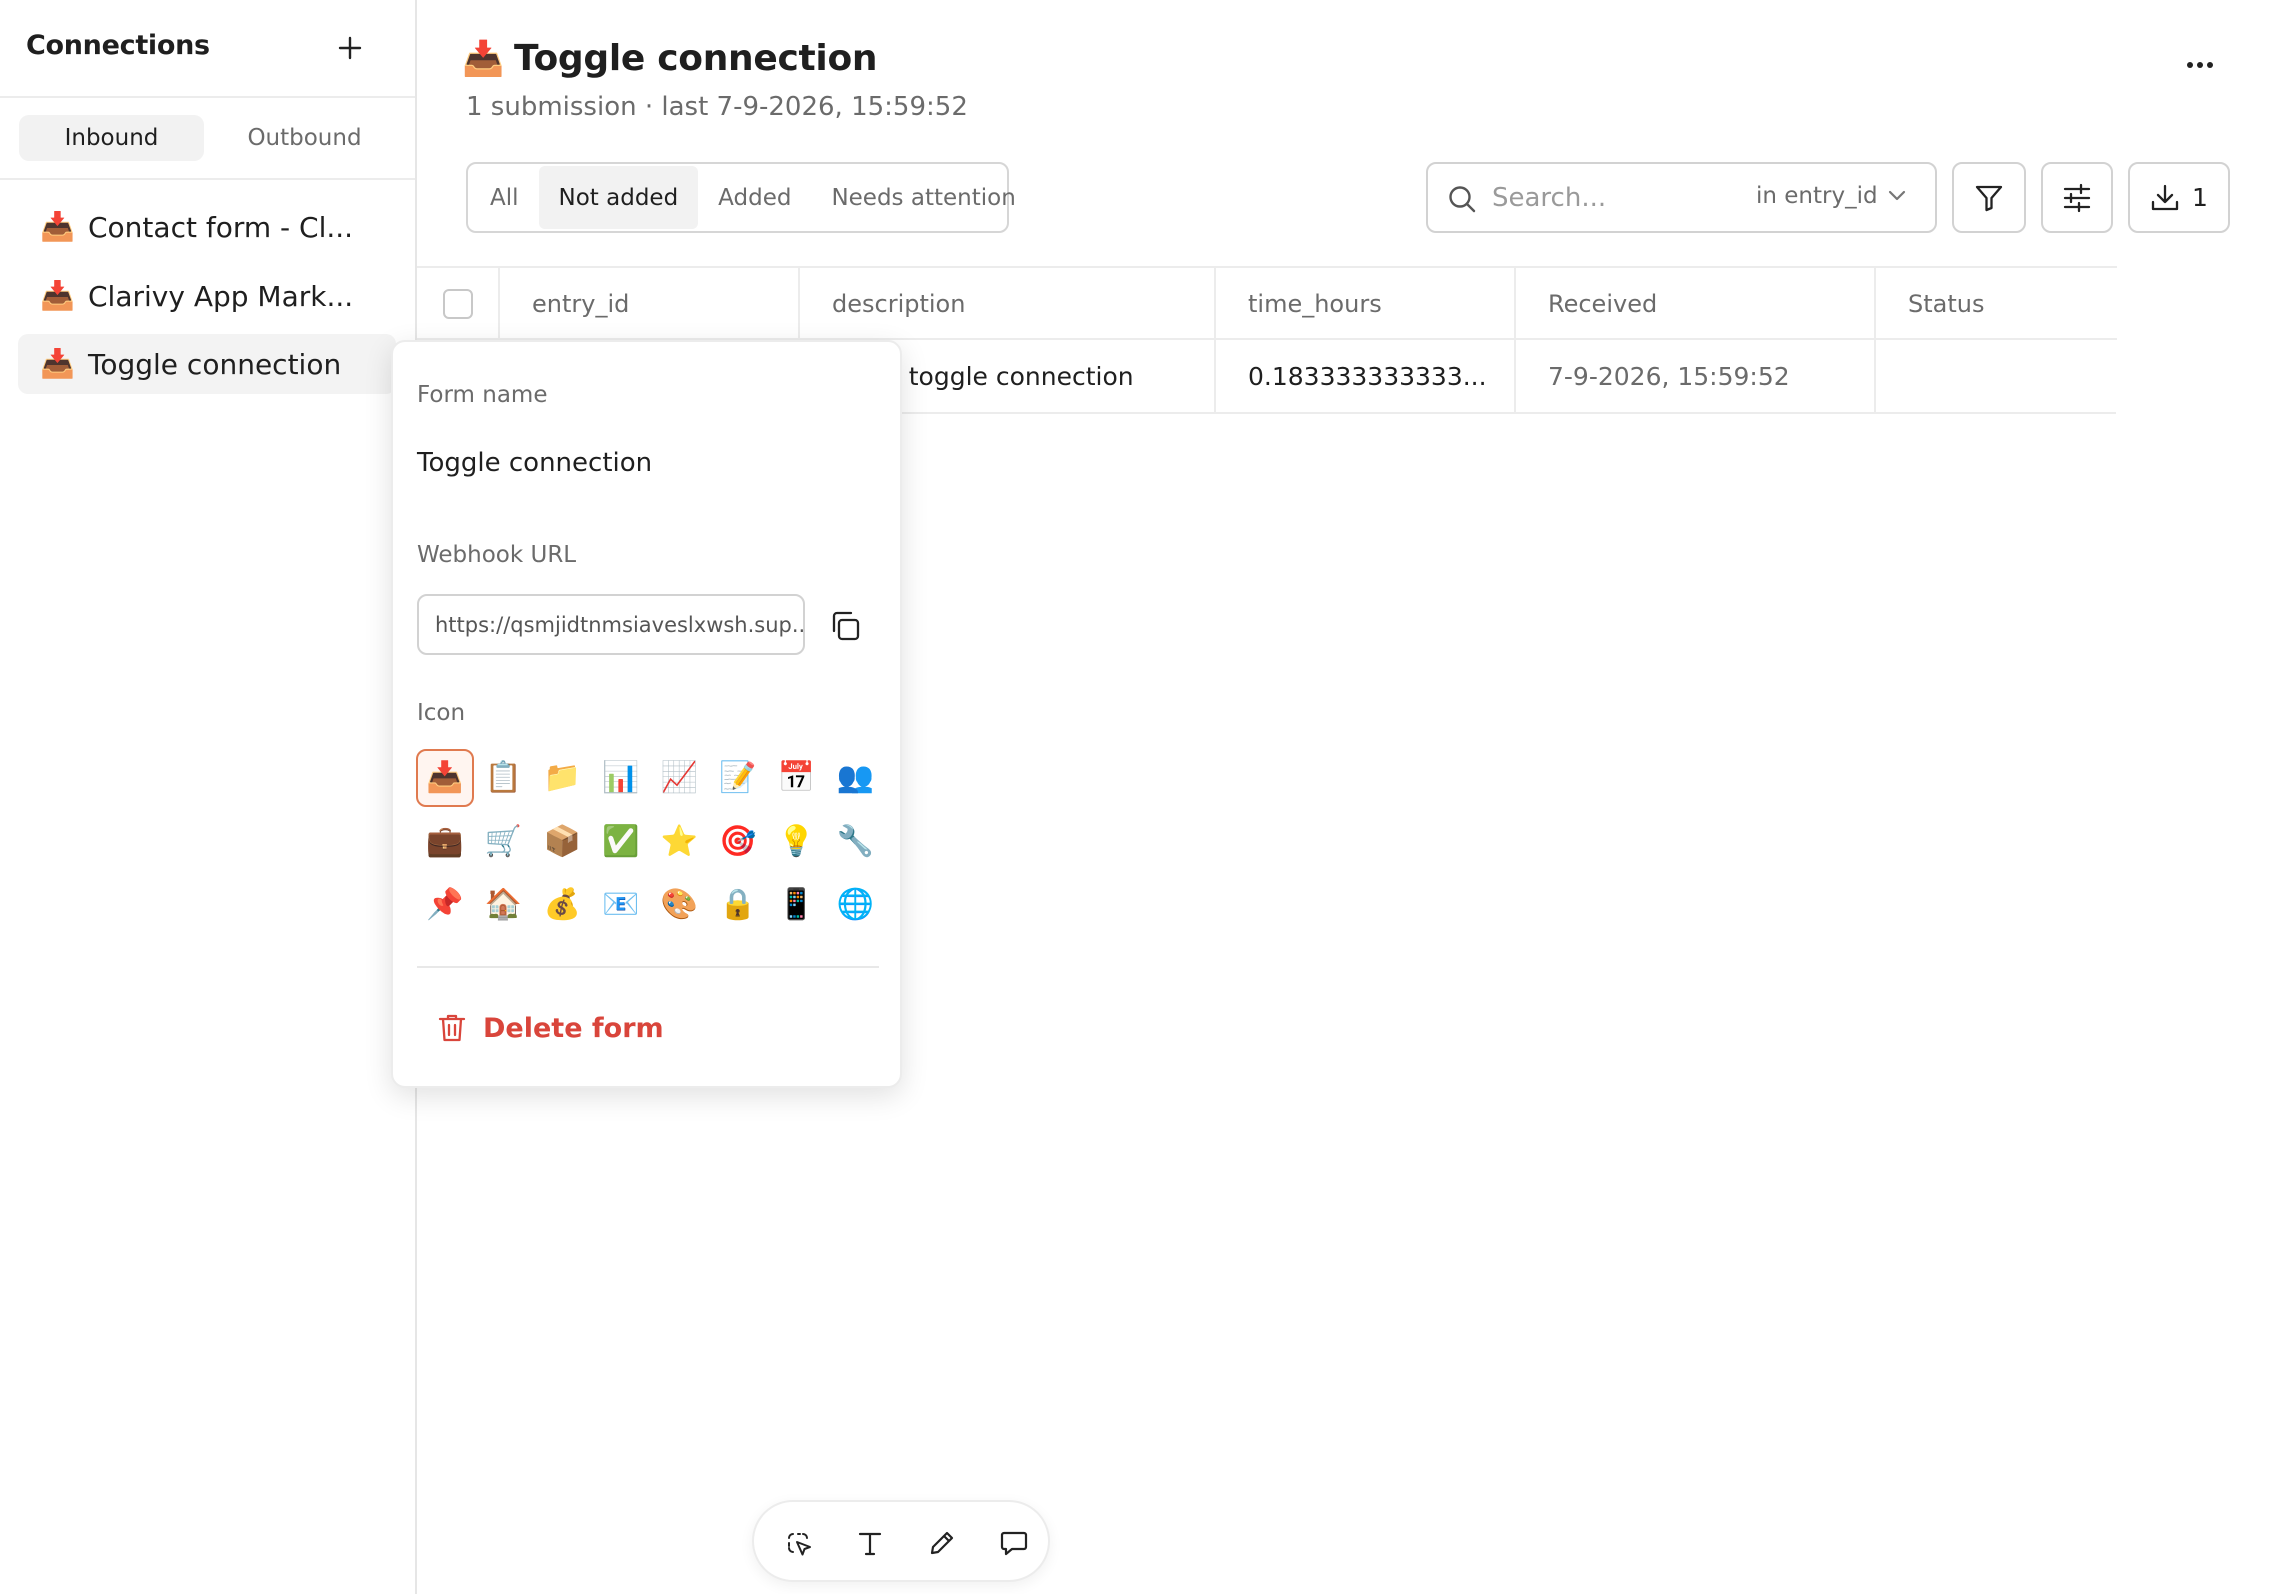  I want to click on more-options-button, so click(2200, 65).